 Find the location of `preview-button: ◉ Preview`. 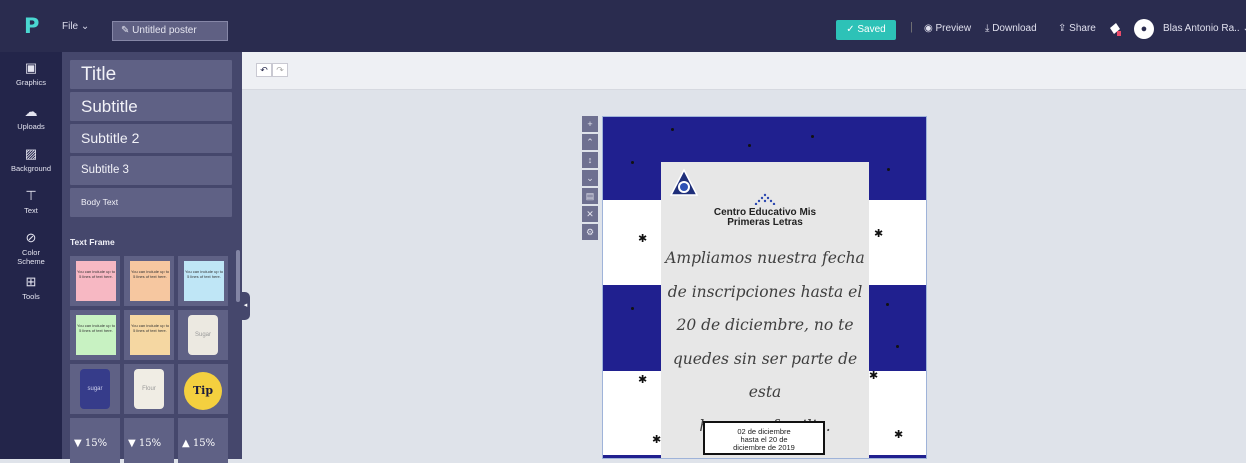

preview-button: ◉ Preview is located at coordinates (947, 28).